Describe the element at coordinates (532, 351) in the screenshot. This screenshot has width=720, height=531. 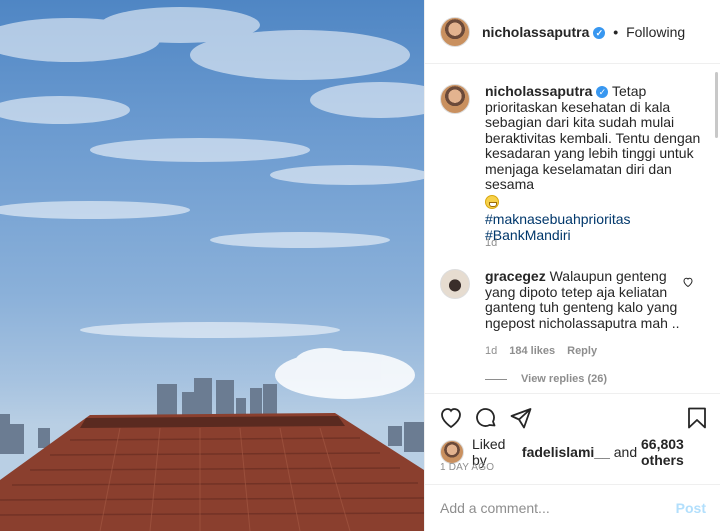
I see `comment-likes: 184 likes` at that location.